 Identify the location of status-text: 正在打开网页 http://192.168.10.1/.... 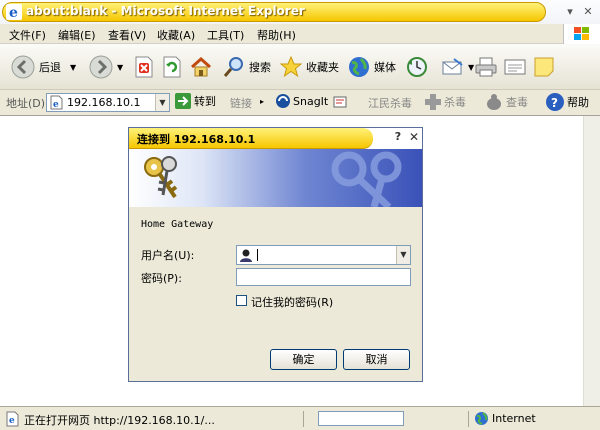
(119, 420).